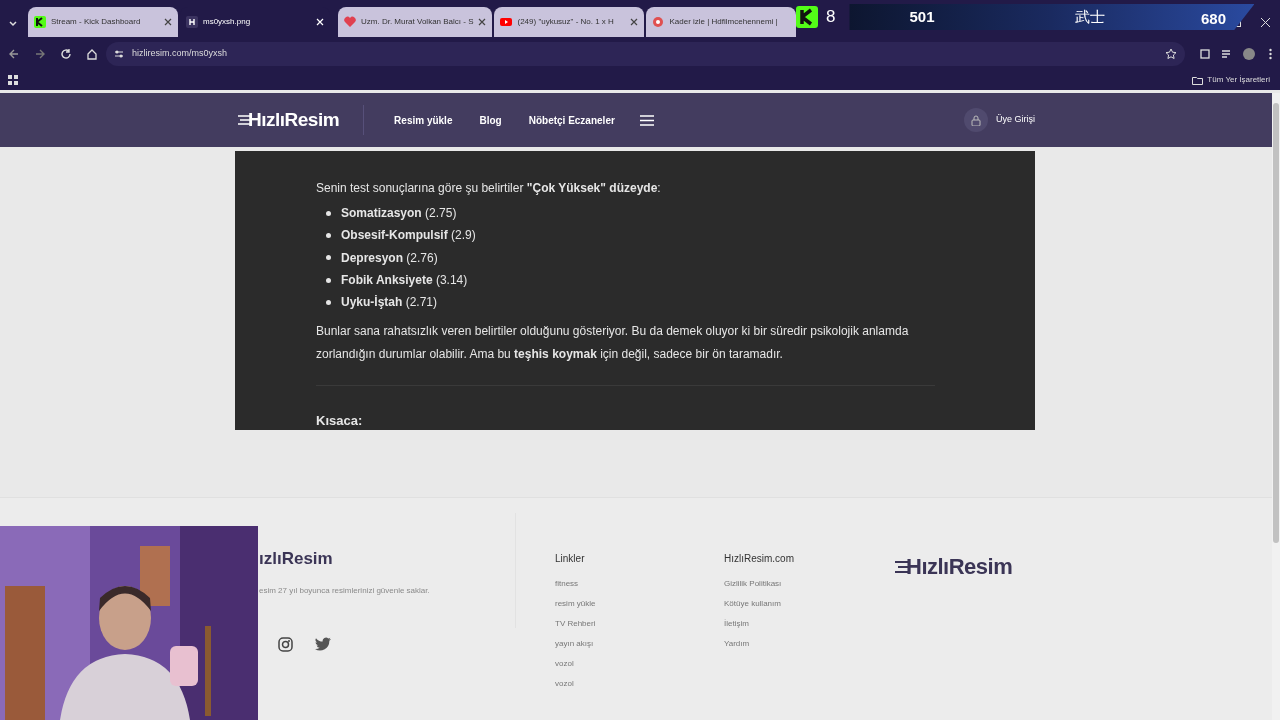 This screenshot has width=1280, height=720. Describe the element at coordinates (389, 258) in the screenshot. I see `list-item-text: Depresyon (2.76)` at that location.